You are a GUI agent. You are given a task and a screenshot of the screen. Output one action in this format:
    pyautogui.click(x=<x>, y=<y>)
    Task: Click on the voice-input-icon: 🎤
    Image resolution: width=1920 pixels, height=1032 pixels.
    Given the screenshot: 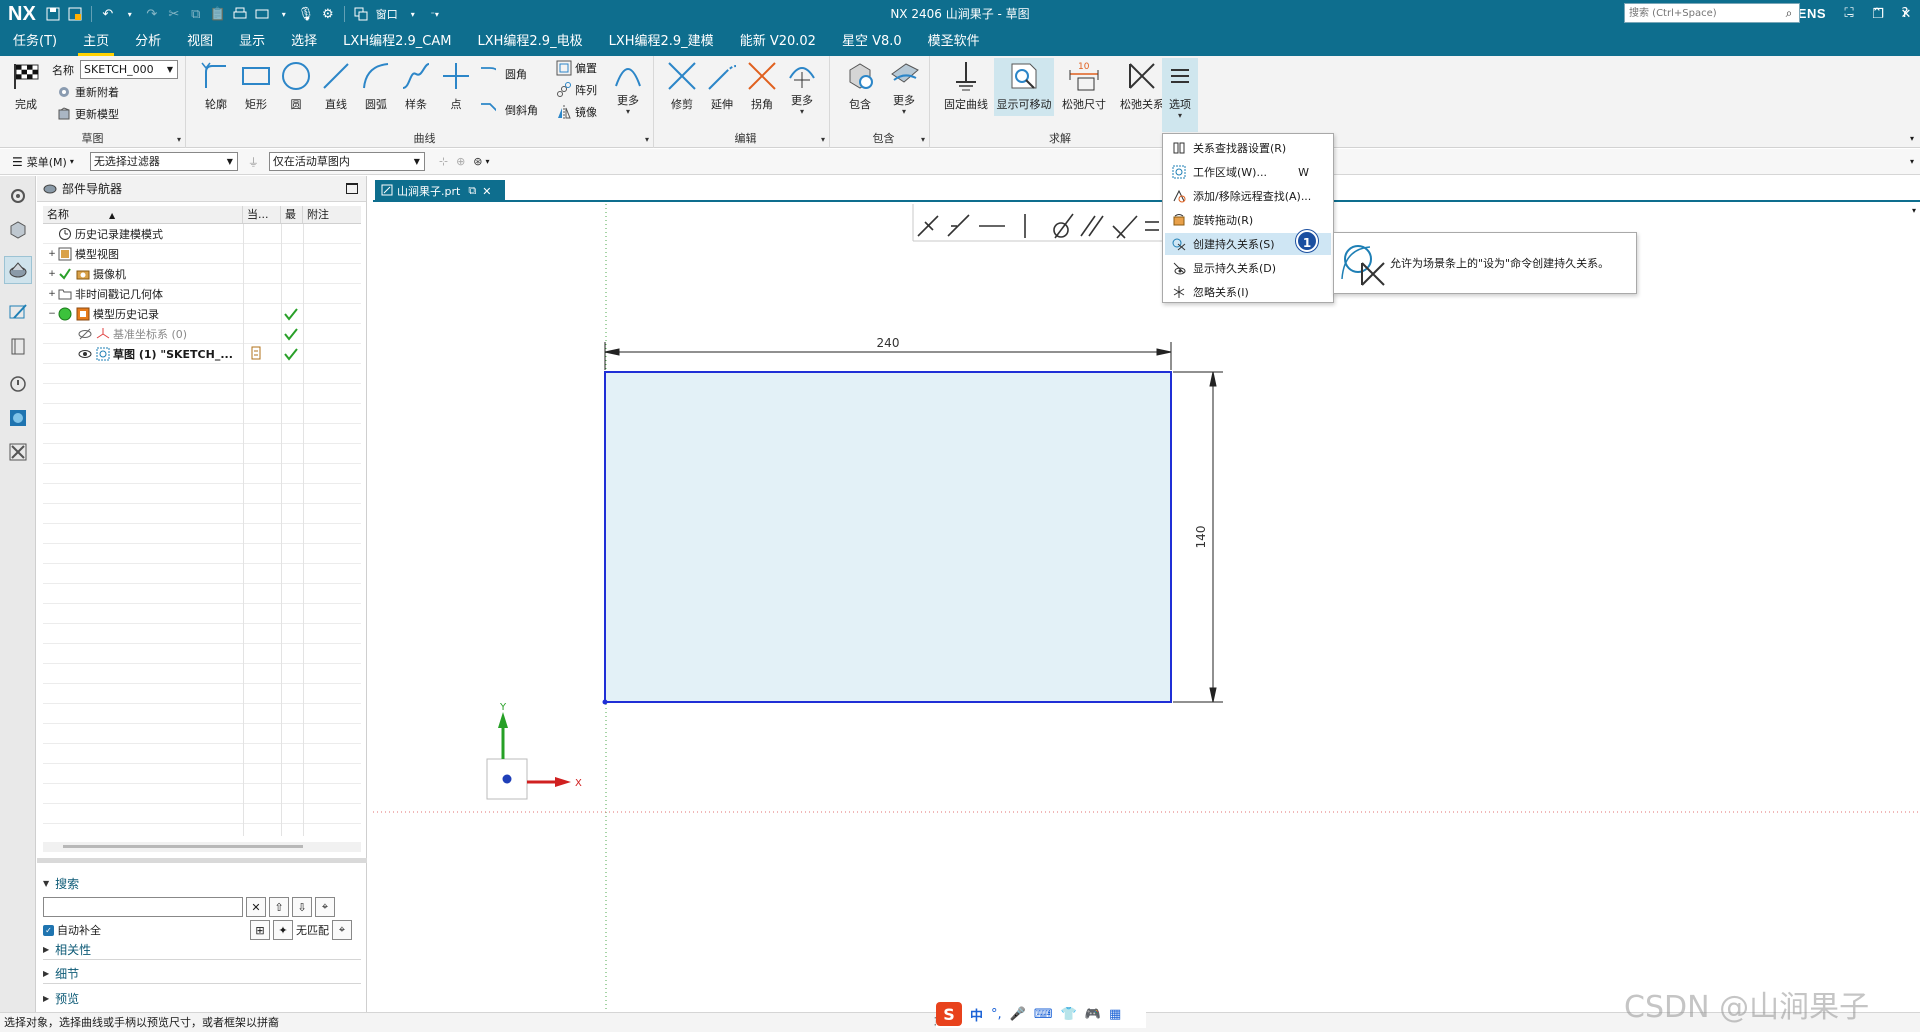 What is the action you would take?
    pyautogui.click(x=1018, y=1014)
    